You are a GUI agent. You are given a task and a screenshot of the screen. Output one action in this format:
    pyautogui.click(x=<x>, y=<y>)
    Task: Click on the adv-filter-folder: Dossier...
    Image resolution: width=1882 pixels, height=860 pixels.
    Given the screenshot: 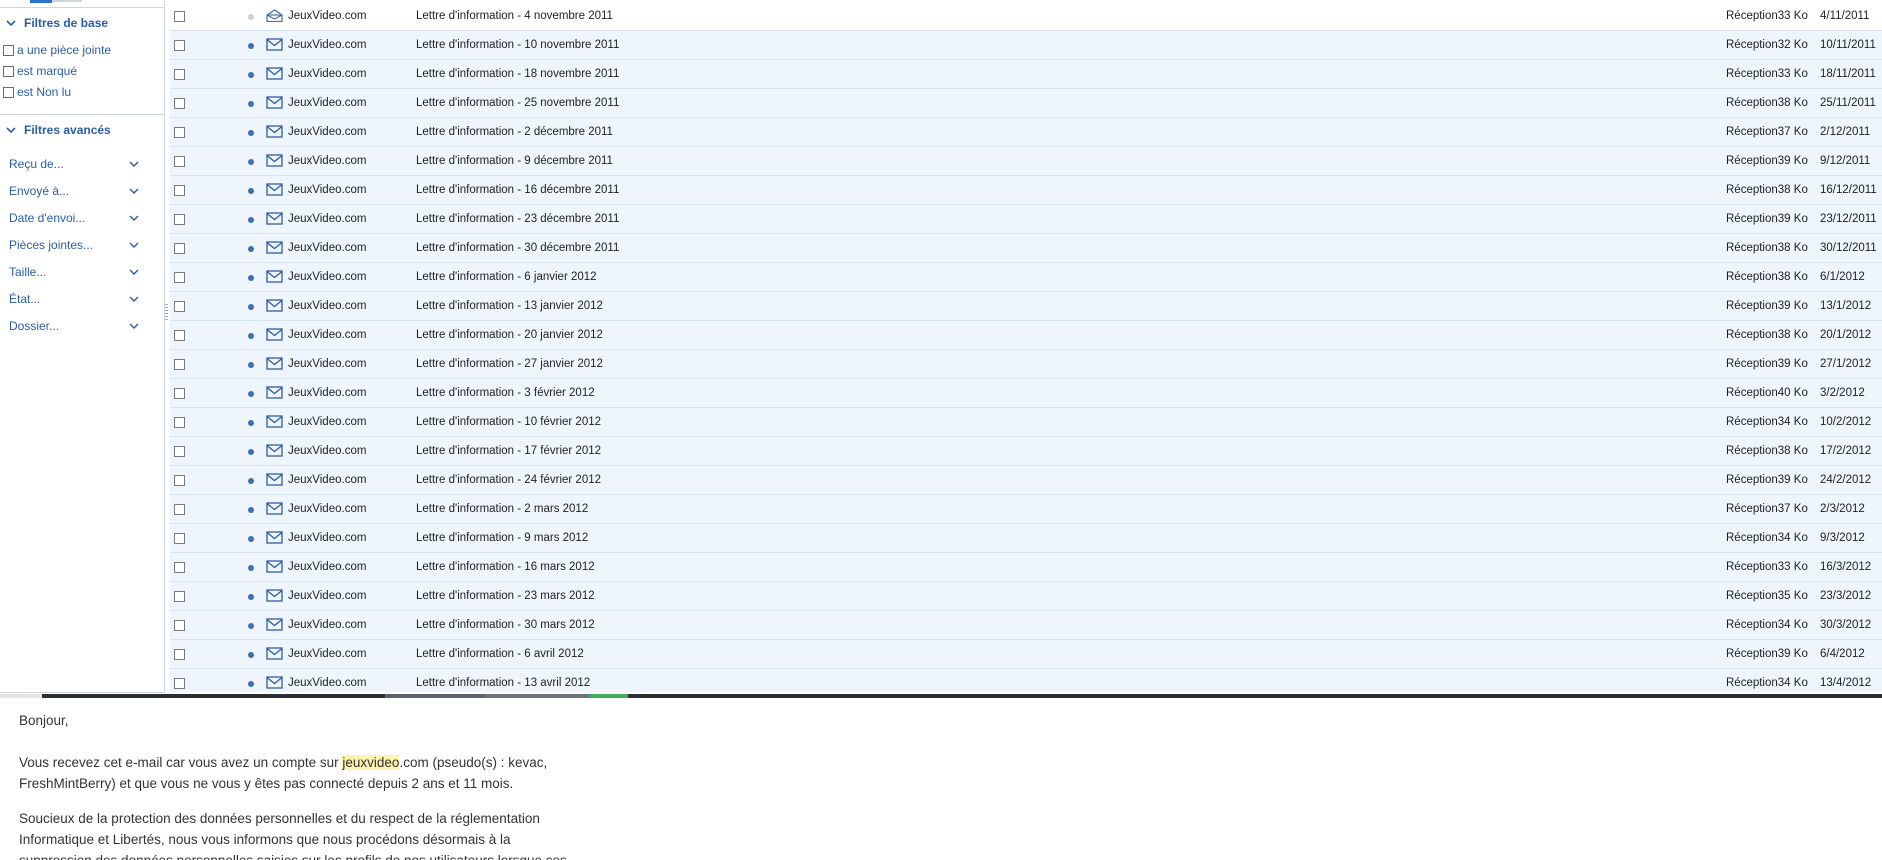 What is the action you would take?
    pyautogui.click(x=74, y=326)
    